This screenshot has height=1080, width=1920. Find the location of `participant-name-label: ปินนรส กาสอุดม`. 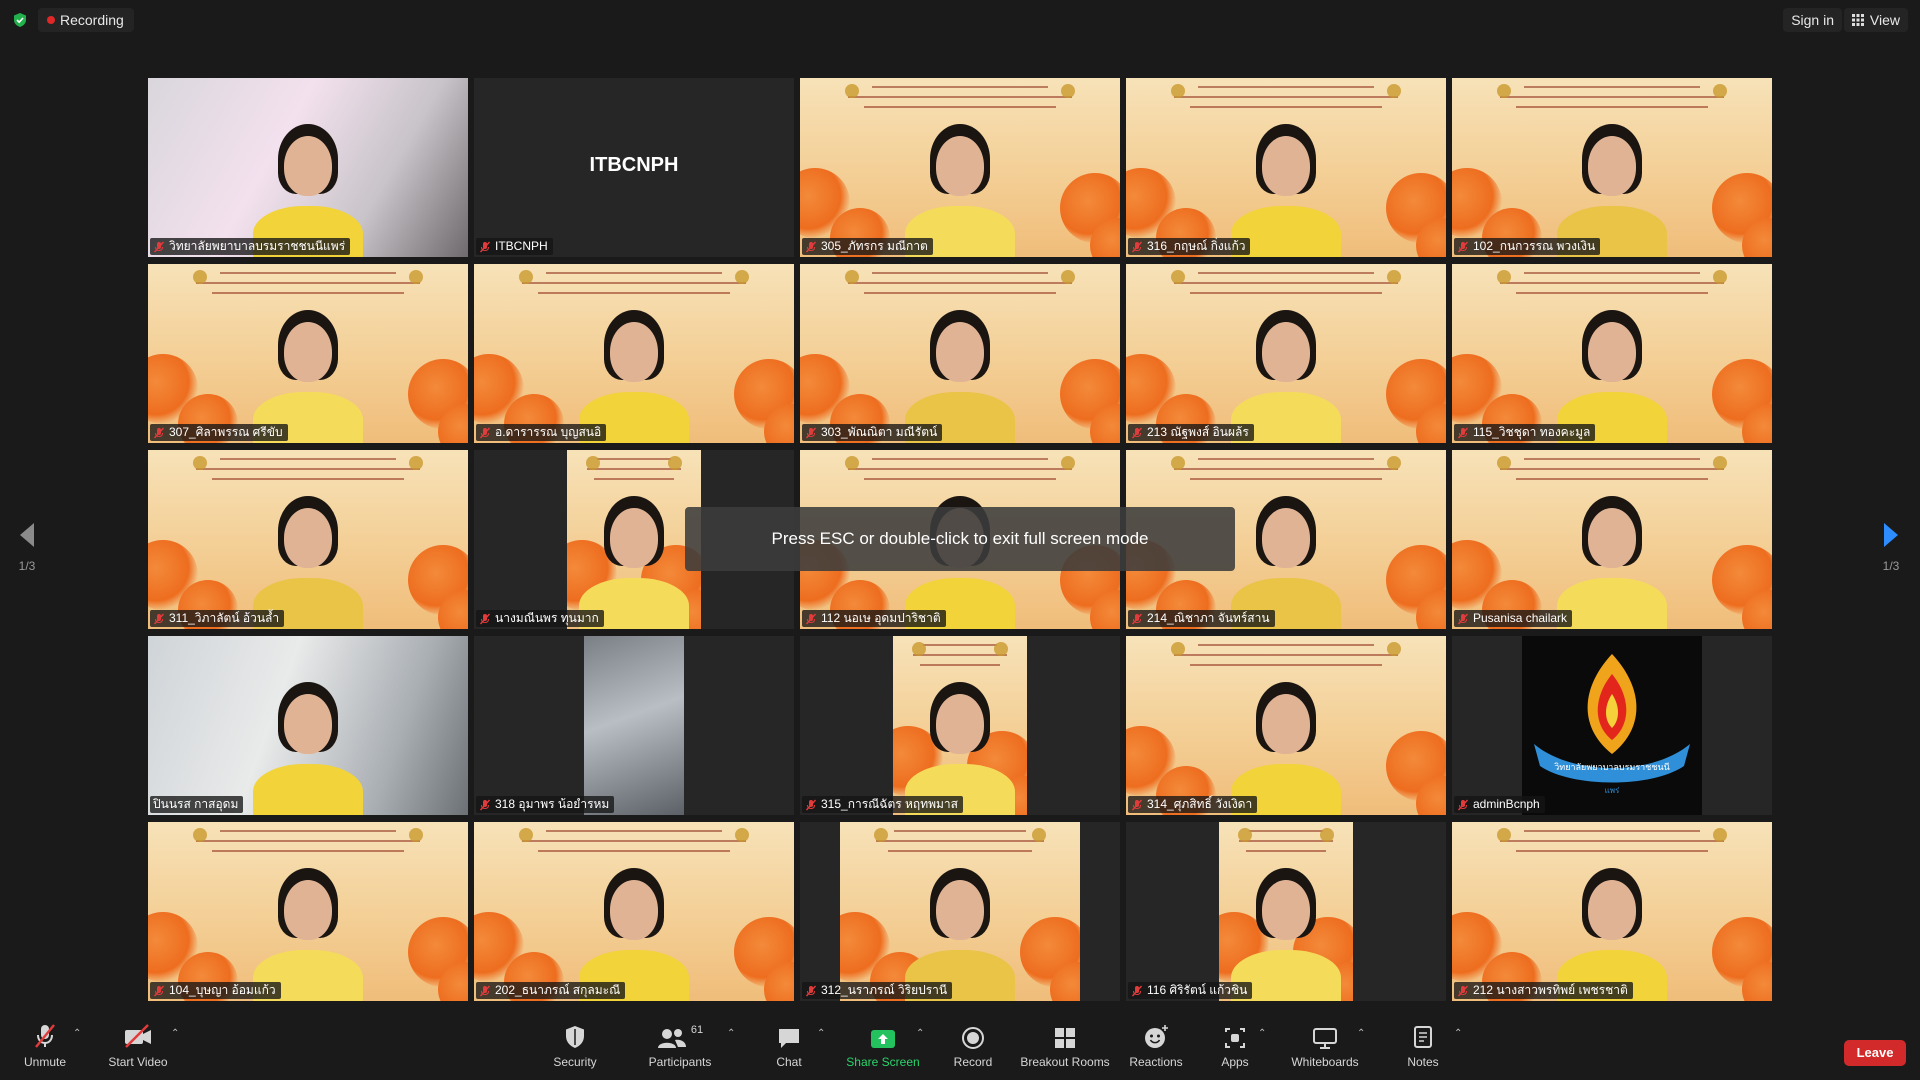

participant-name-label: ปินนรส กาสอุดม is located at coordinates (197, 804).